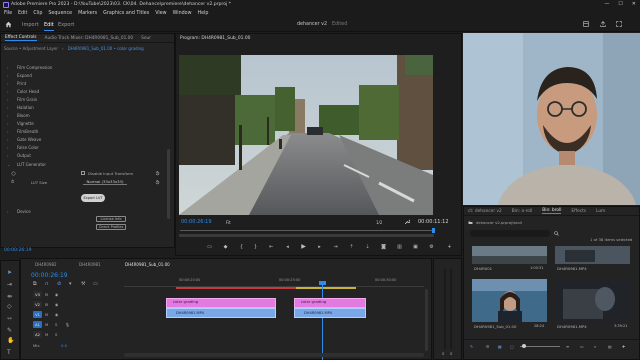 The height and width of the screenshot is (360, 640). What do you see at coordinates (10, 296) in the screenshot?
I see `ripple-edit-icon: ⇹` at bounding box center [10, 296].